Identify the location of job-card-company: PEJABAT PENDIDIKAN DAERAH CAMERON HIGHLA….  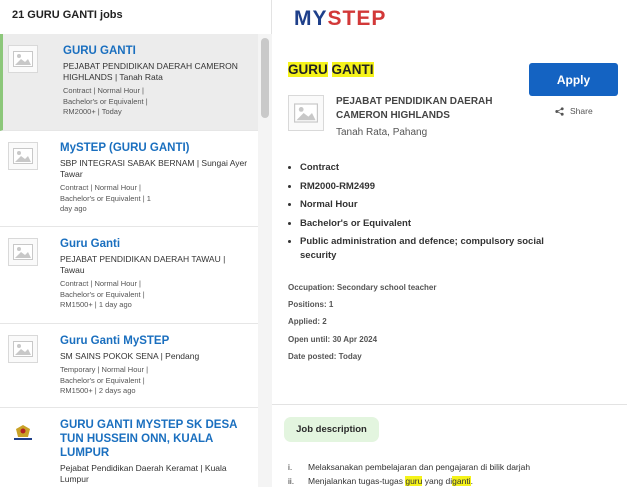
(150, 71).